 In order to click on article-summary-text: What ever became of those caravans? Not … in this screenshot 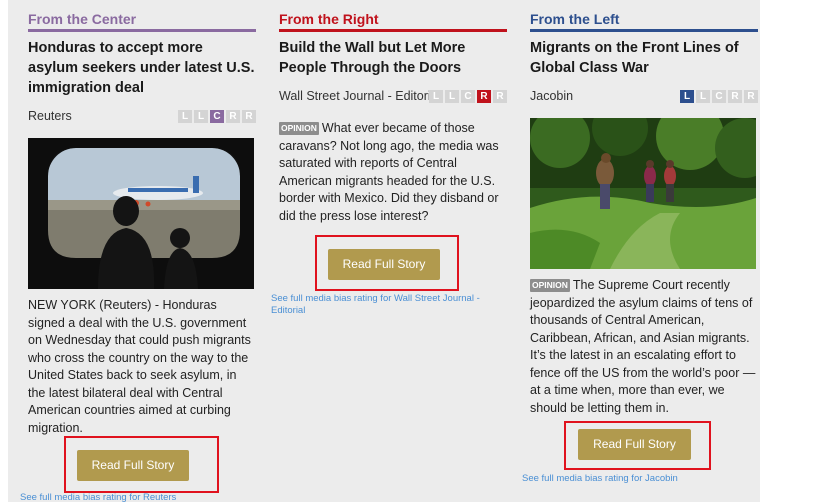, I will do `click(389, 172)`.